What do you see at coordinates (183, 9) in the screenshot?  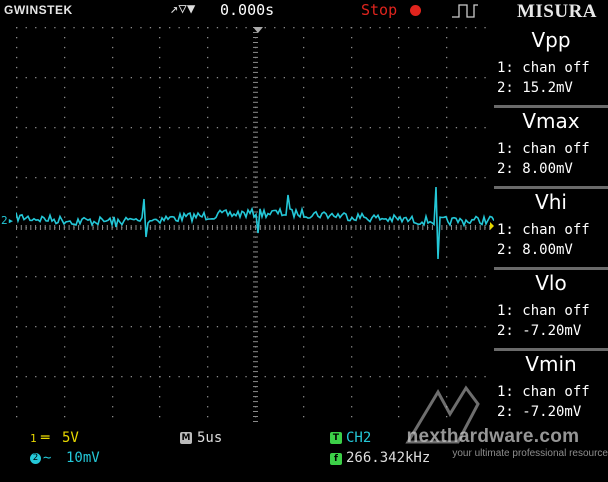 I see `trigger-edge-icon: ↗▽▼` at bounding box center [183, 9].